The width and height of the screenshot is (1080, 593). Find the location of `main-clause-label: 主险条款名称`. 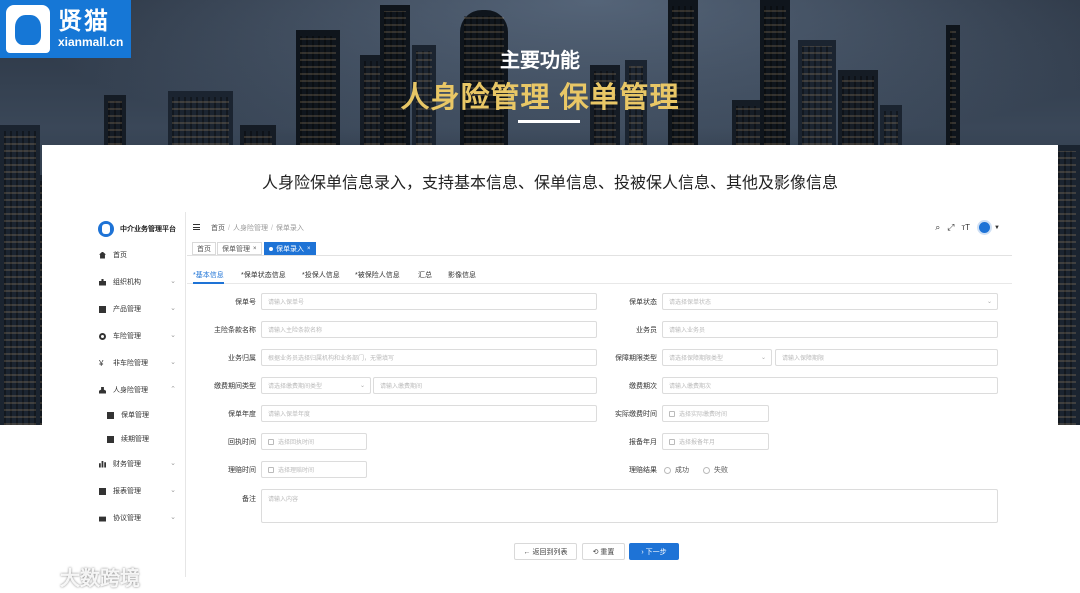

main-clause-label: 主险条款名称 is located at coordinates (235, 330).